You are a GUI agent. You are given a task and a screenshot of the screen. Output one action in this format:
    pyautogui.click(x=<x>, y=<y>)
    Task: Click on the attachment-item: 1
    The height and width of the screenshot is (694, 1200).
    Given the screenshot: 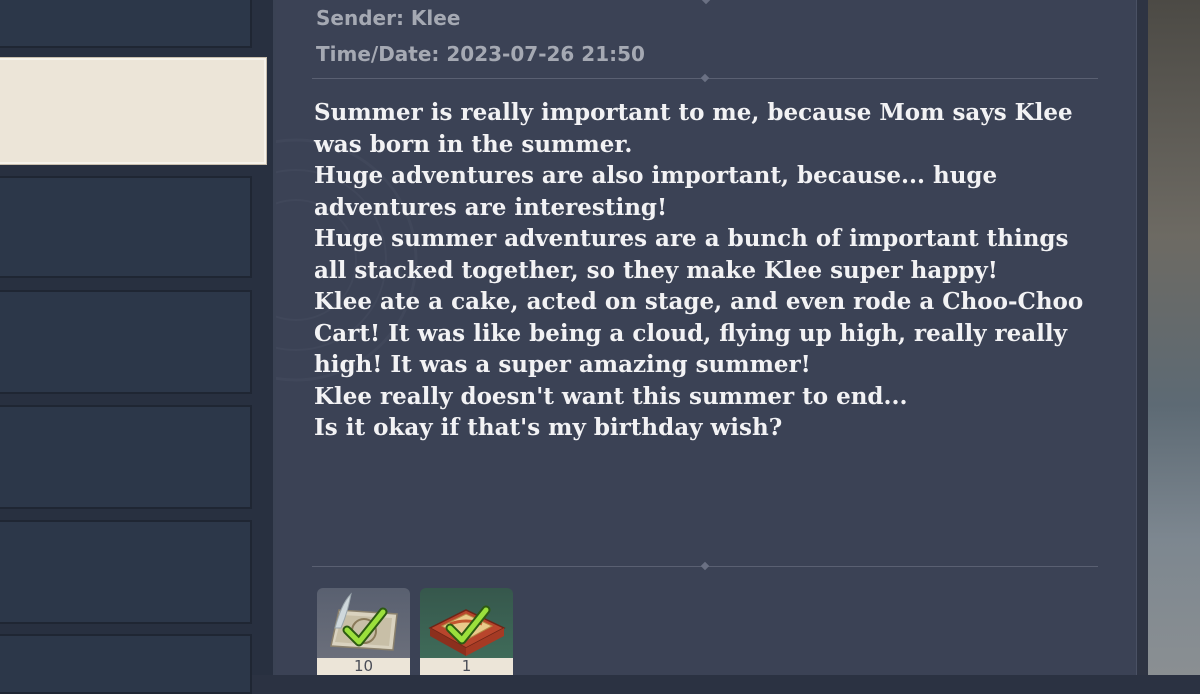 What is the action you would take?
    pyautogui.click(x=466, y=631)
    